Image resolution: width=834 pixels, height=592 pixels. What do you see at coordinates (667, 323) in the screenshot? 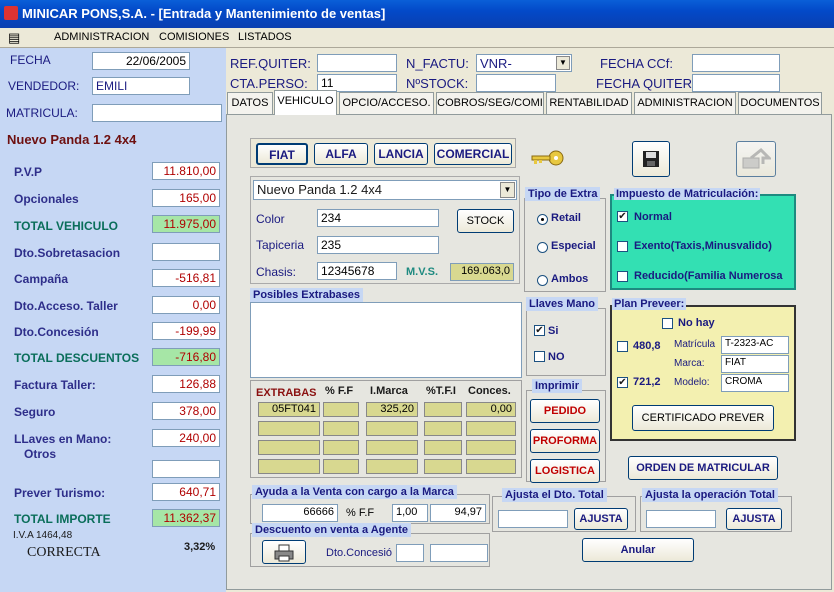
I see `no-hay-checkbox` at bounding box center [667, 323].